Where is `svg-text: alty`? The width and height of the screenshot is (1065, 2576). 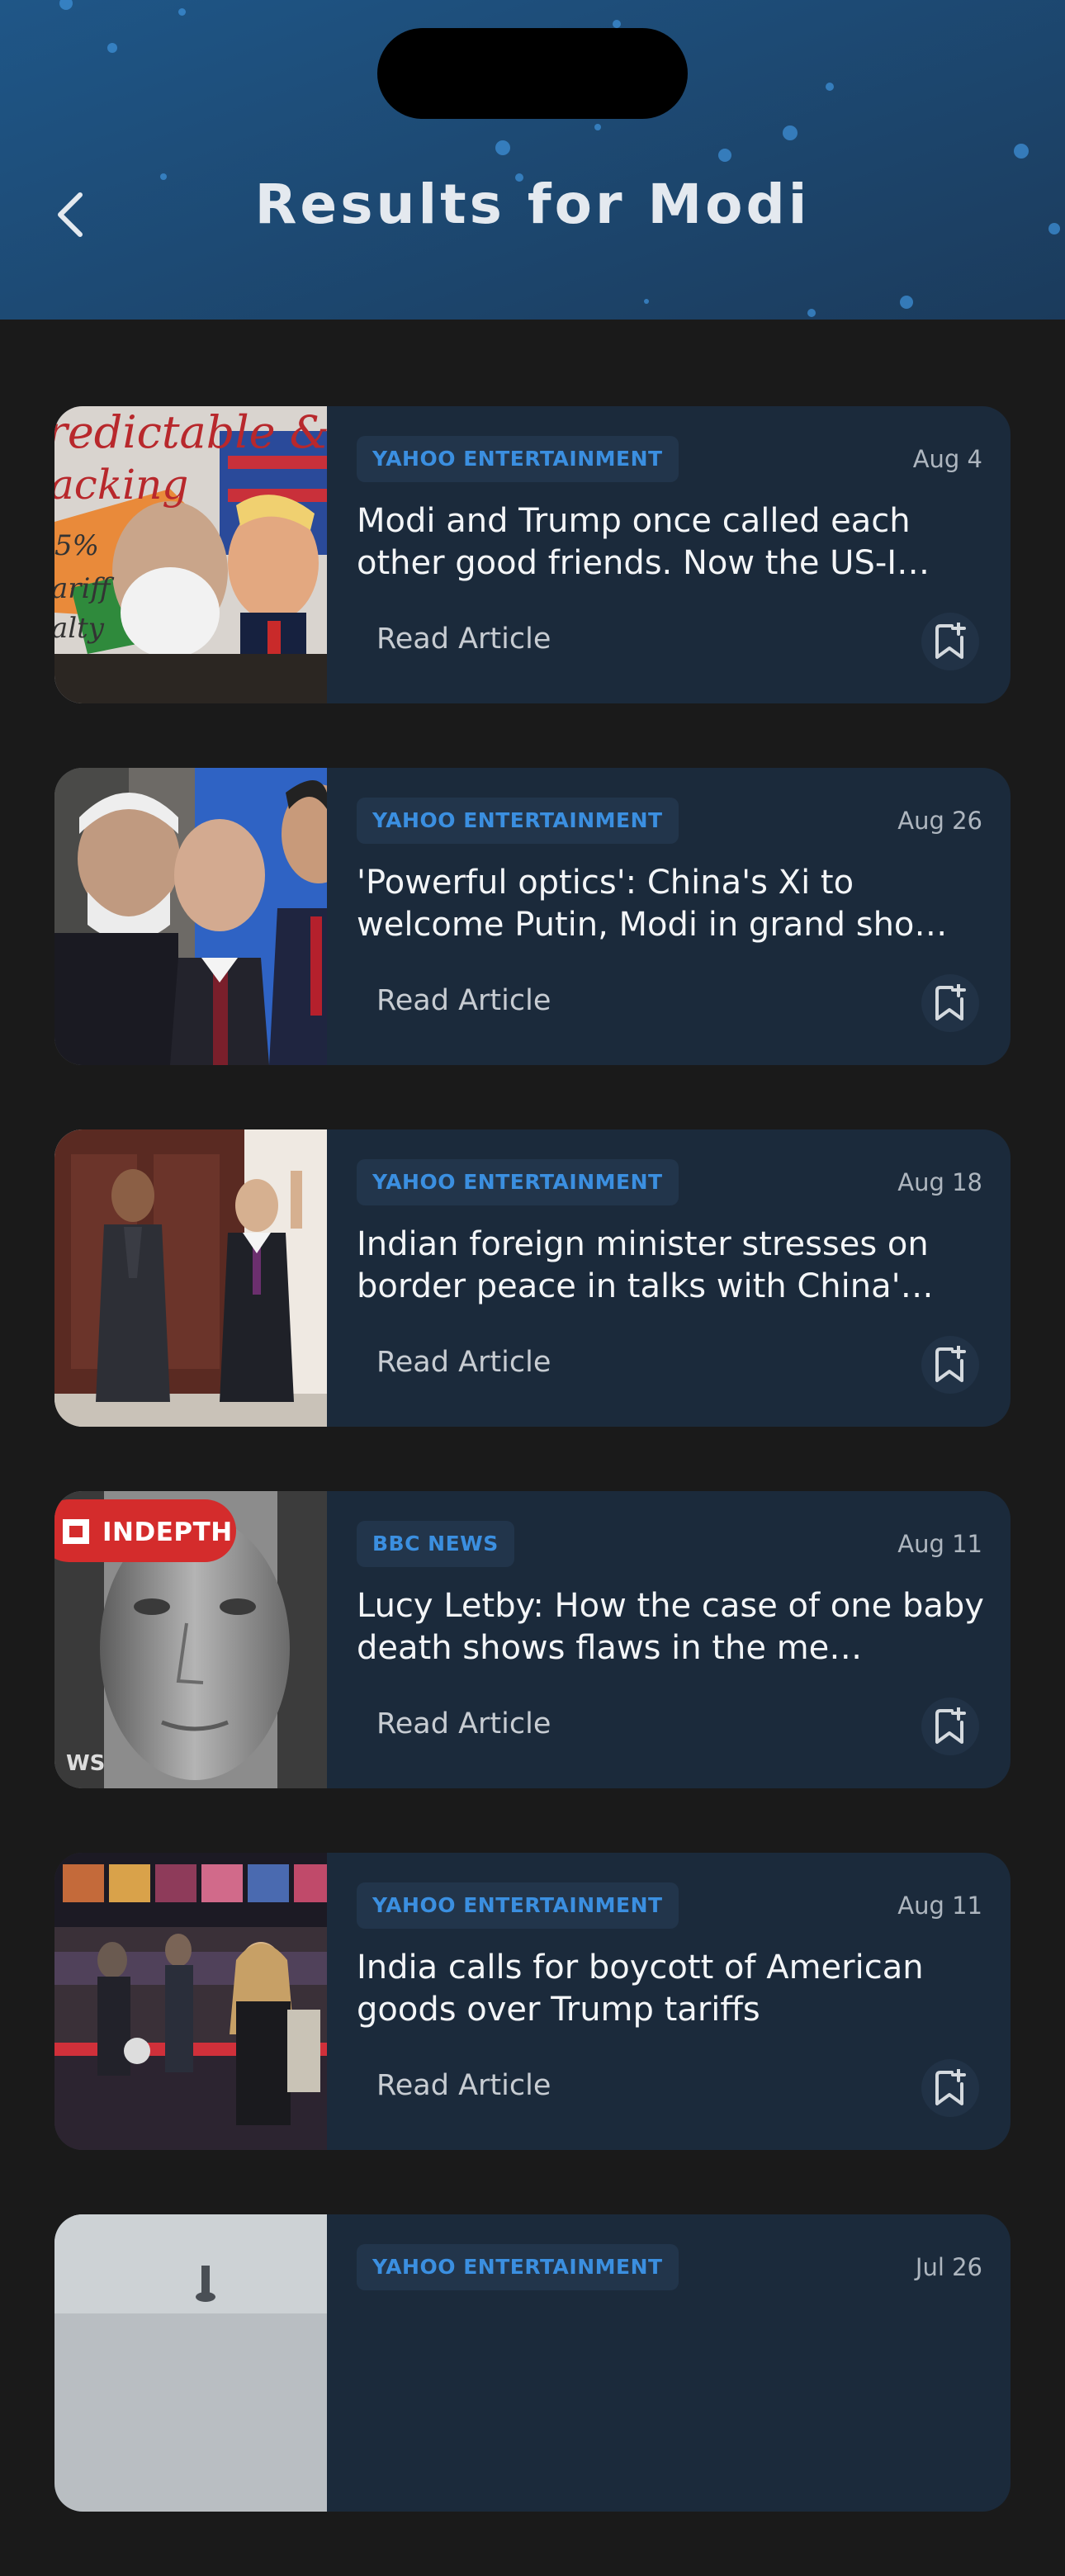
svg-text: alty is located at coordinates (79, 628).